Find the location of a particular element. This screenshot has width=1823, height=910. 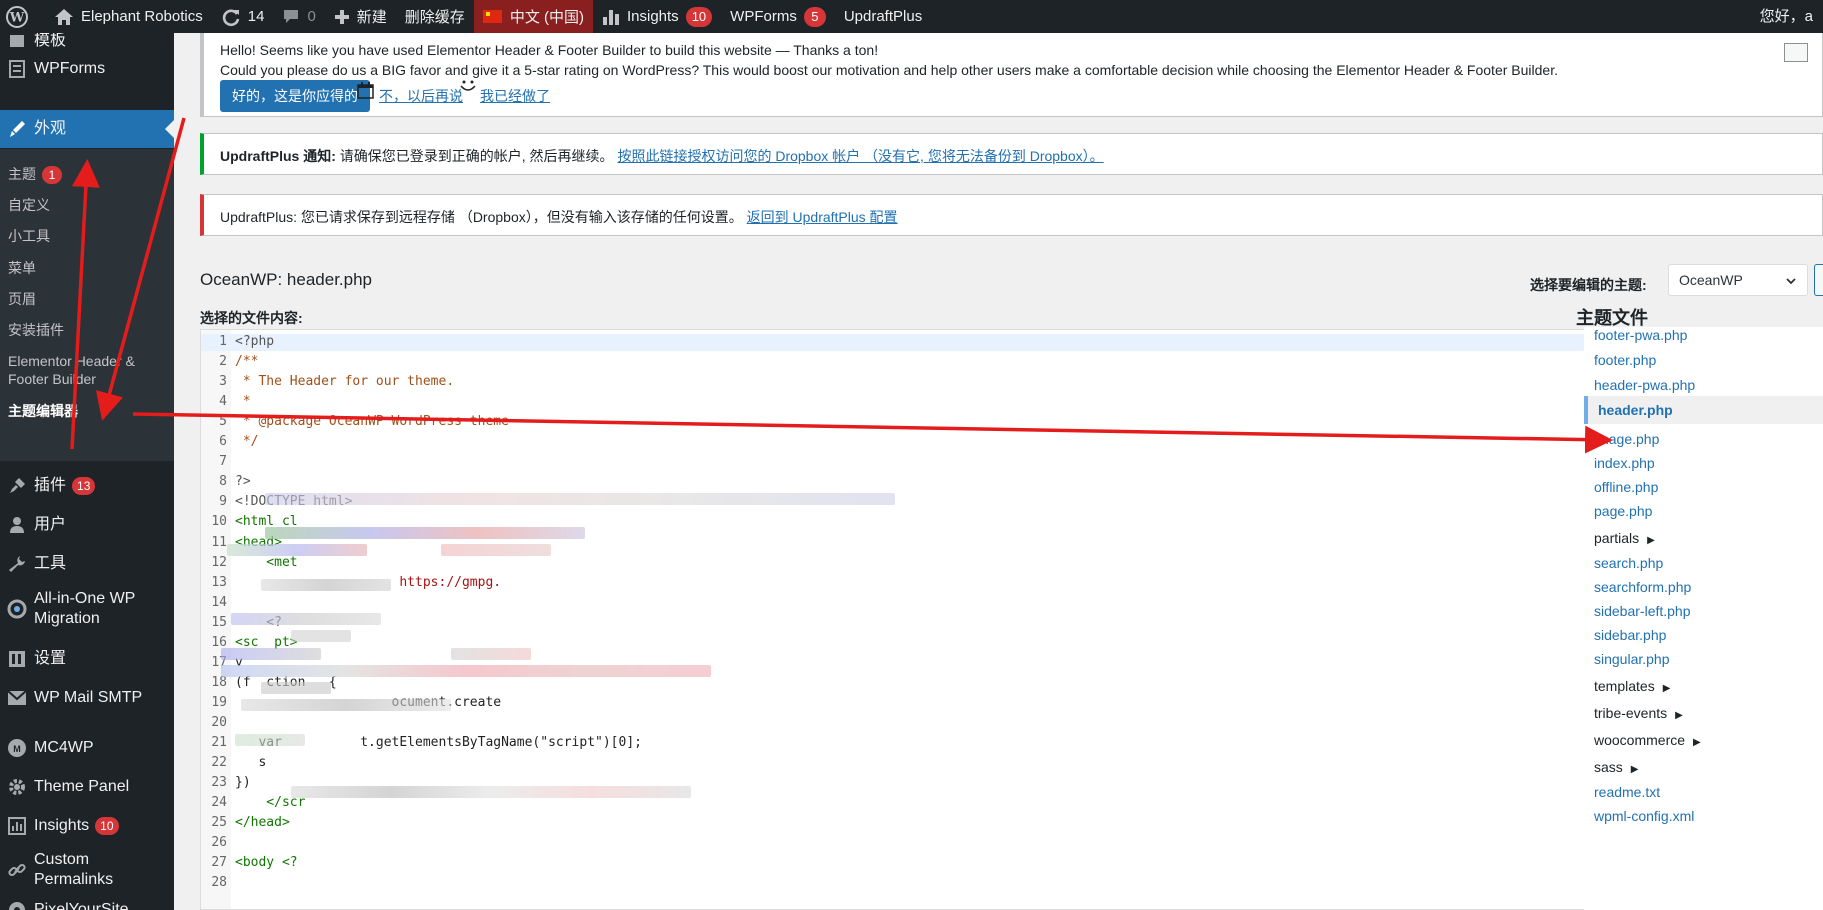

menu-tools: 工具 is located at coordinates (87, 564).